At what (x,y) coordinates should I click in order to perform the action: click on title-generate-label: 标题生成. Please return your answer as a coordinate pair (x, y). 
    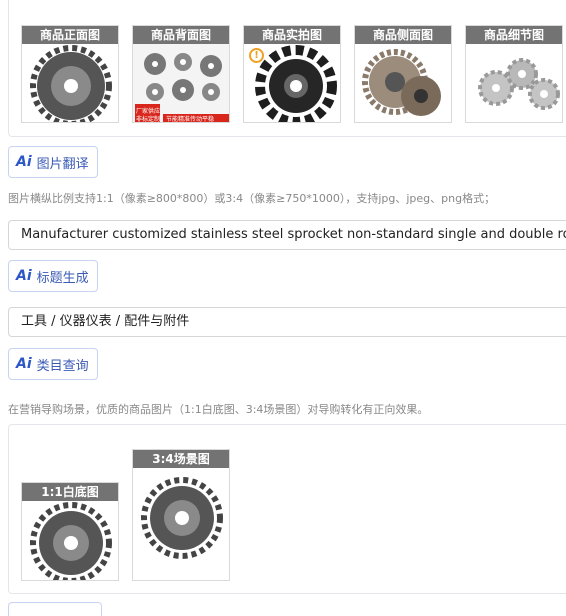
    Looking at the image, I should click on (62, 278).